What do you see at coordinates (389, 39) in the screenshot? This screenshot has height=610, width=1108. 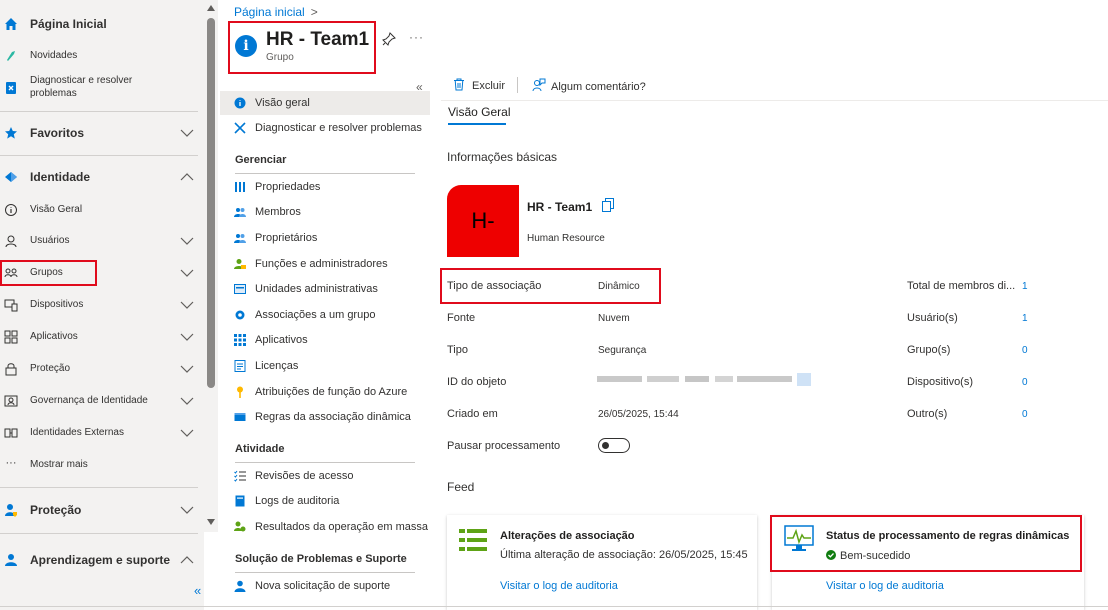 I see `pin-icon` at bounding box center [389, 39].